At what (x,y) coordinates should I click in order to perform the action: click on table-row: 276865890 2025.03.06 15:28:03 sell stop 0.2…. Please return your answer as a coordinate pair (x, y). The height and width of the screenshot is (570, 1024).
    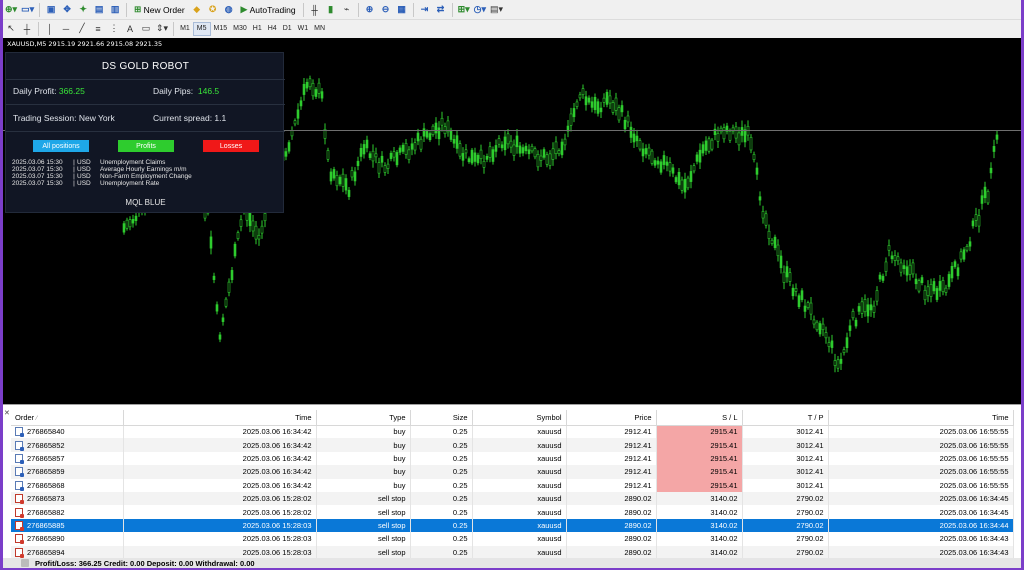
    Looking at the image, I should click on (512, 539).